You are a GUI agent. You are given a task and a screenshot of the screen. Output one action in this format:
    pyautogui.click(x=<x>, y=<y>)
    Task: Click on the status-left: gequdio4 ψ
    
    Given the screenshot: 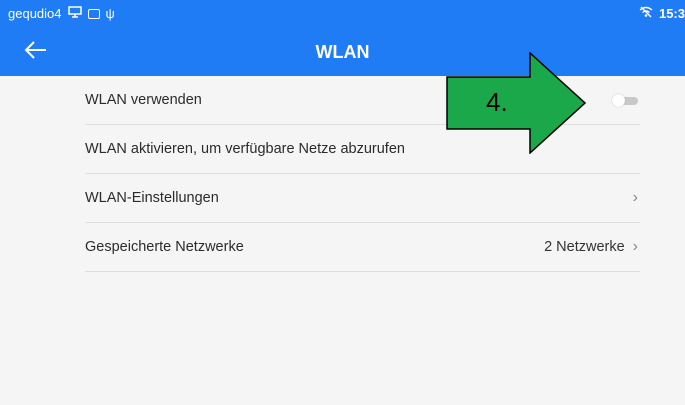 What is the action you would take?
    pyautogui.click(x=61, y=13)
    